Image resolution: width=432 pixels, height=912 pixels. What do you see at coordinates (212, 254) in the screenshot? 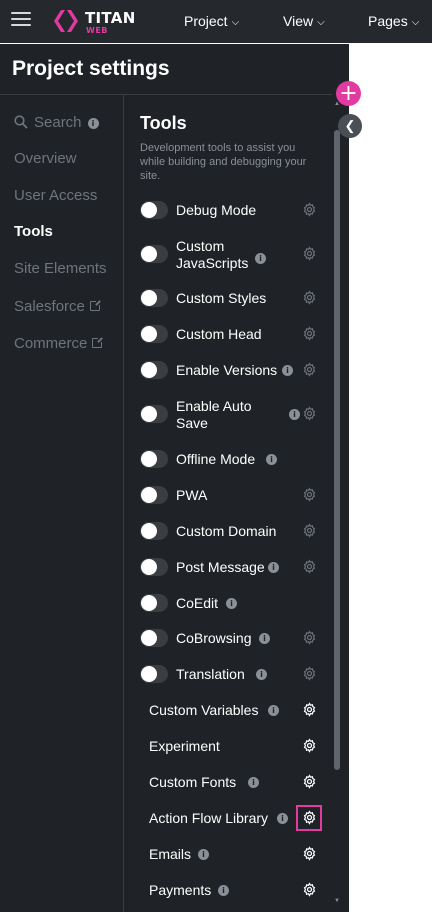
I see `tool-row-label: Custom JavaScripts` at bounding box center [212, 254].